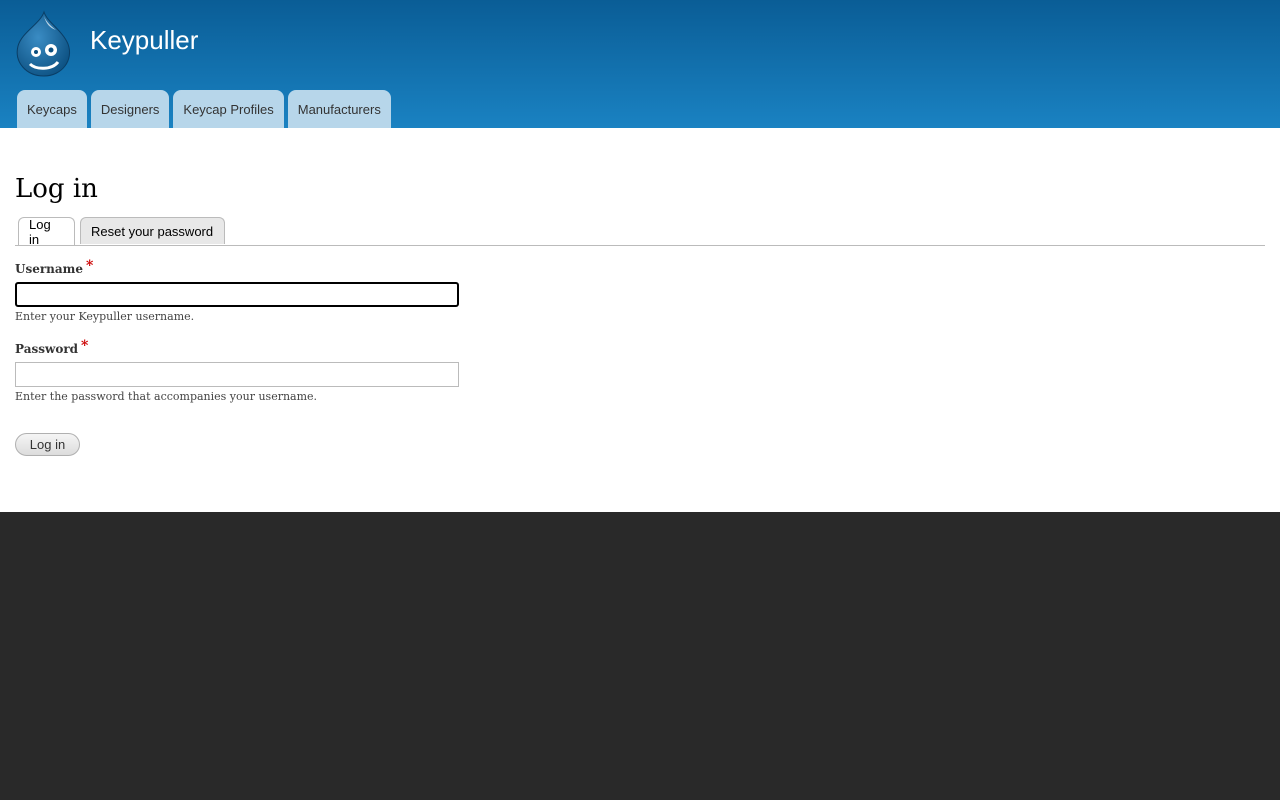 Image resolution: width=1280 pixels, height=800 pixels. I want to click on tab-reset-password: Reset your password, so click(152, 230).